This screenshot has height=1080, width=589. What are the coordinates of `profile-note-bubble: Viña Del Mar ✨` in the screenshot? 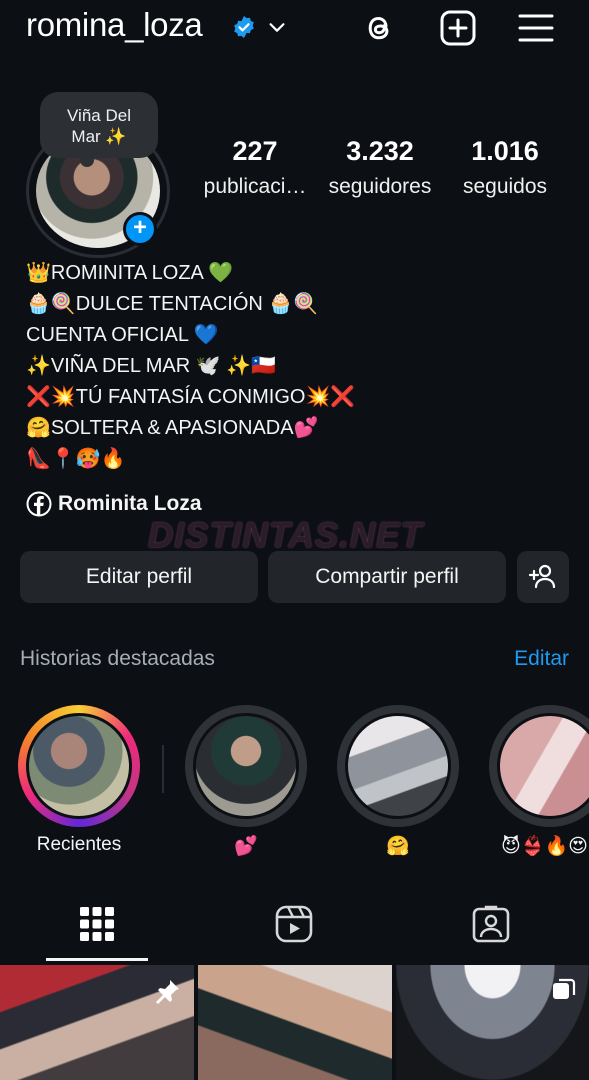 It's located at (99, 129).